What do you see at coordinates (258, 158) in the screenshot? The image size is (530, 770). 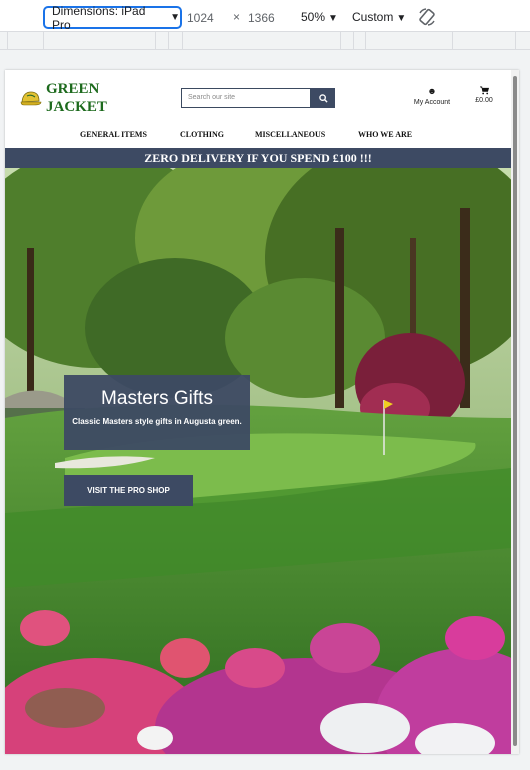 I see `promo-banner: ZERO DELIVERY IF YOU SPEND £100 !!!` at bounding box center [258, 158].